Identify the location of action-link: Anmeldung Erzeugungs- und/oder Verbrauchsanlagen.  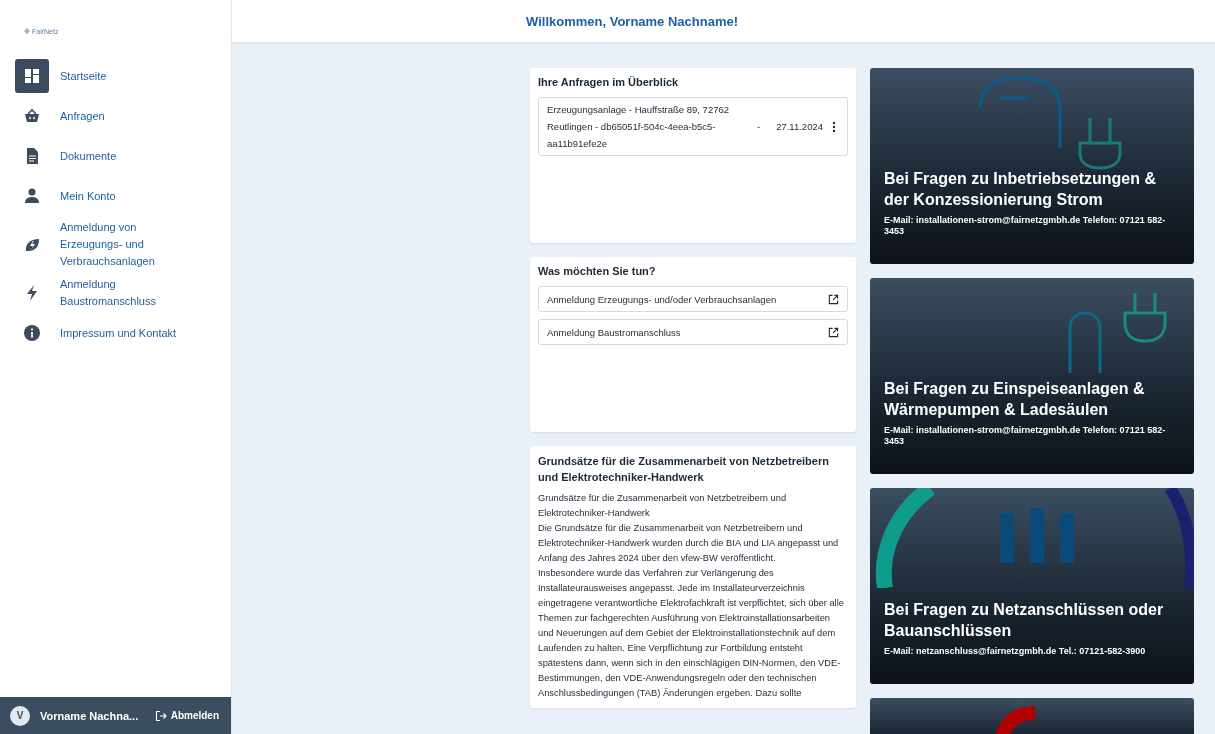
(693, 299).